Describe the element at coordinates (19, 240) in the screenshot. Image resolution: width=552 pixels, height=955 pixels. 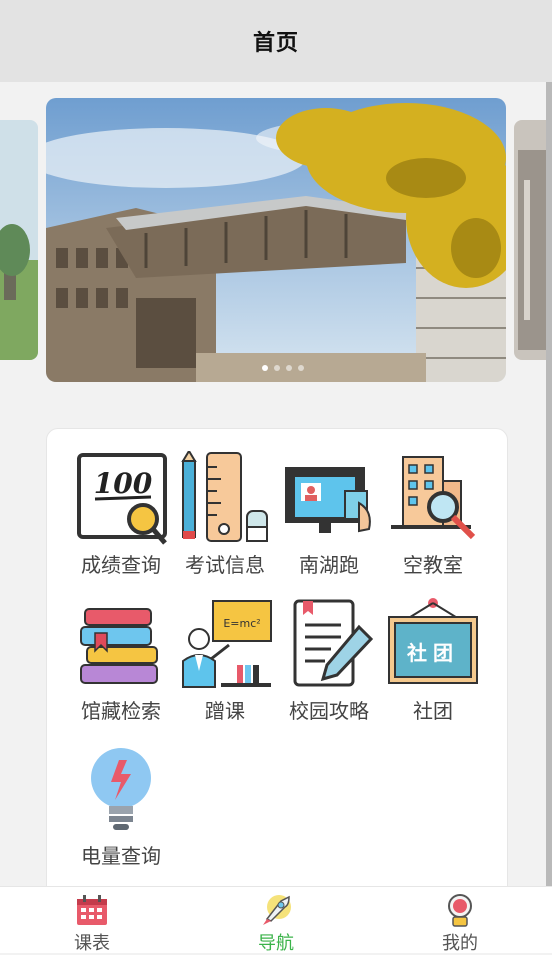
I see `carousel-prev-slide` at that location.